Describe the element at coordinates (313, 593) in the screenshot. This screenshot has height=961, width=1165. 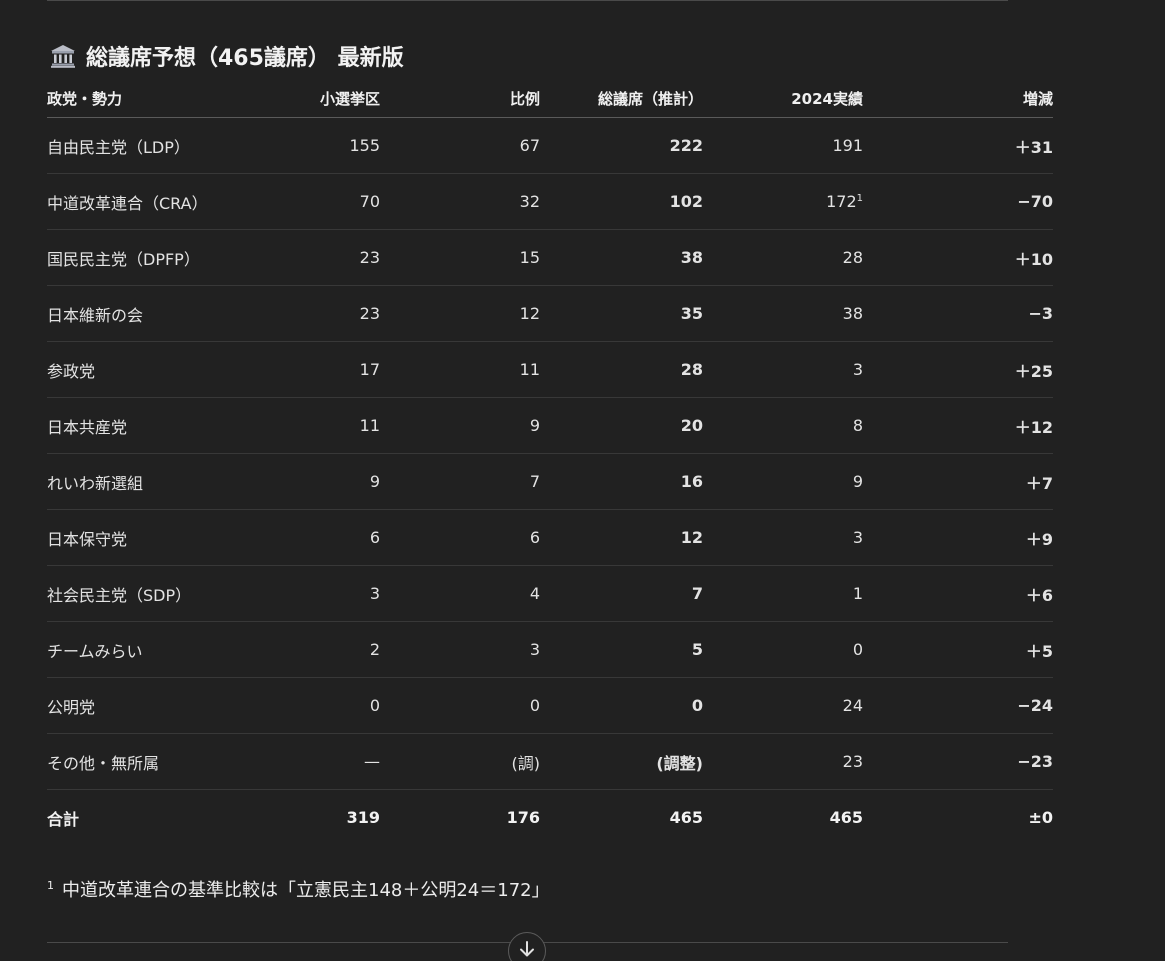
I see `cell-smd: 3` at that location.